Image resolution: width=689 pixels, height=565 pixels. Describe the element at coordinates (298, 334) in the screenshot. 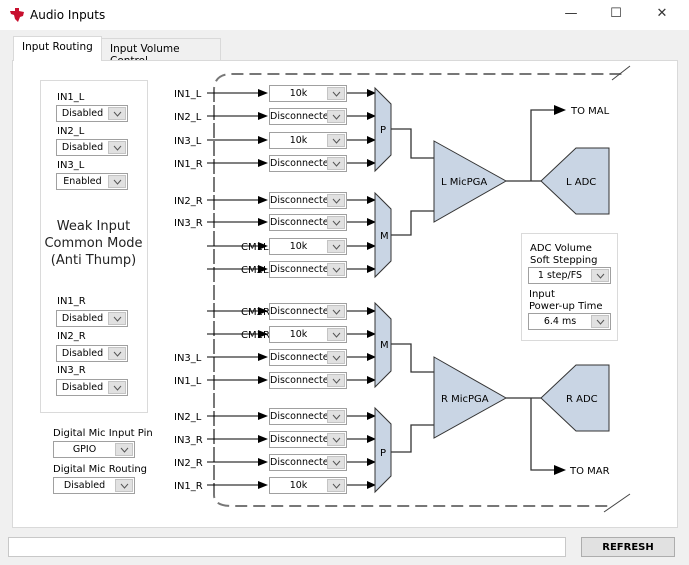

I see `dropdown-value: 10k` at that location.